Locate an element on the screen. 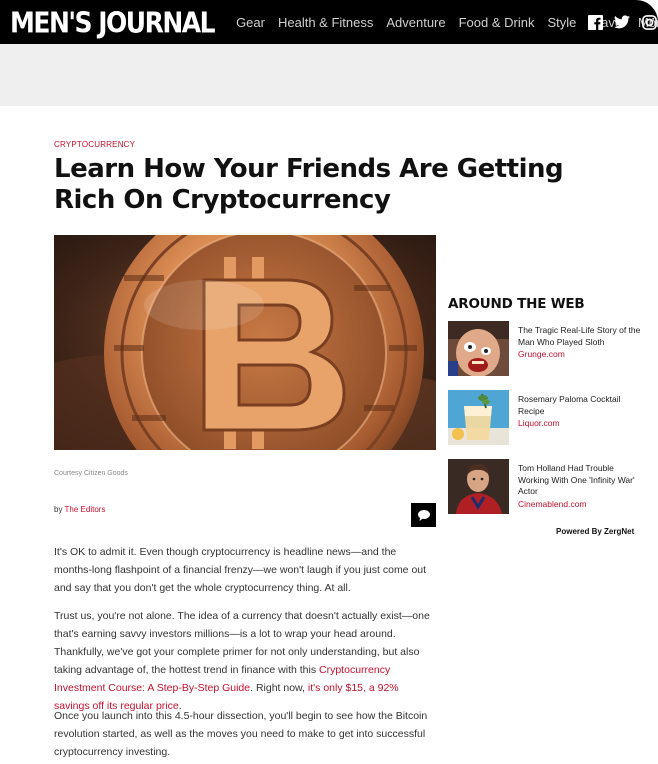 This screenshot has height=764, width=658. nav-gear: Gear is located at coordinates (250, 22).